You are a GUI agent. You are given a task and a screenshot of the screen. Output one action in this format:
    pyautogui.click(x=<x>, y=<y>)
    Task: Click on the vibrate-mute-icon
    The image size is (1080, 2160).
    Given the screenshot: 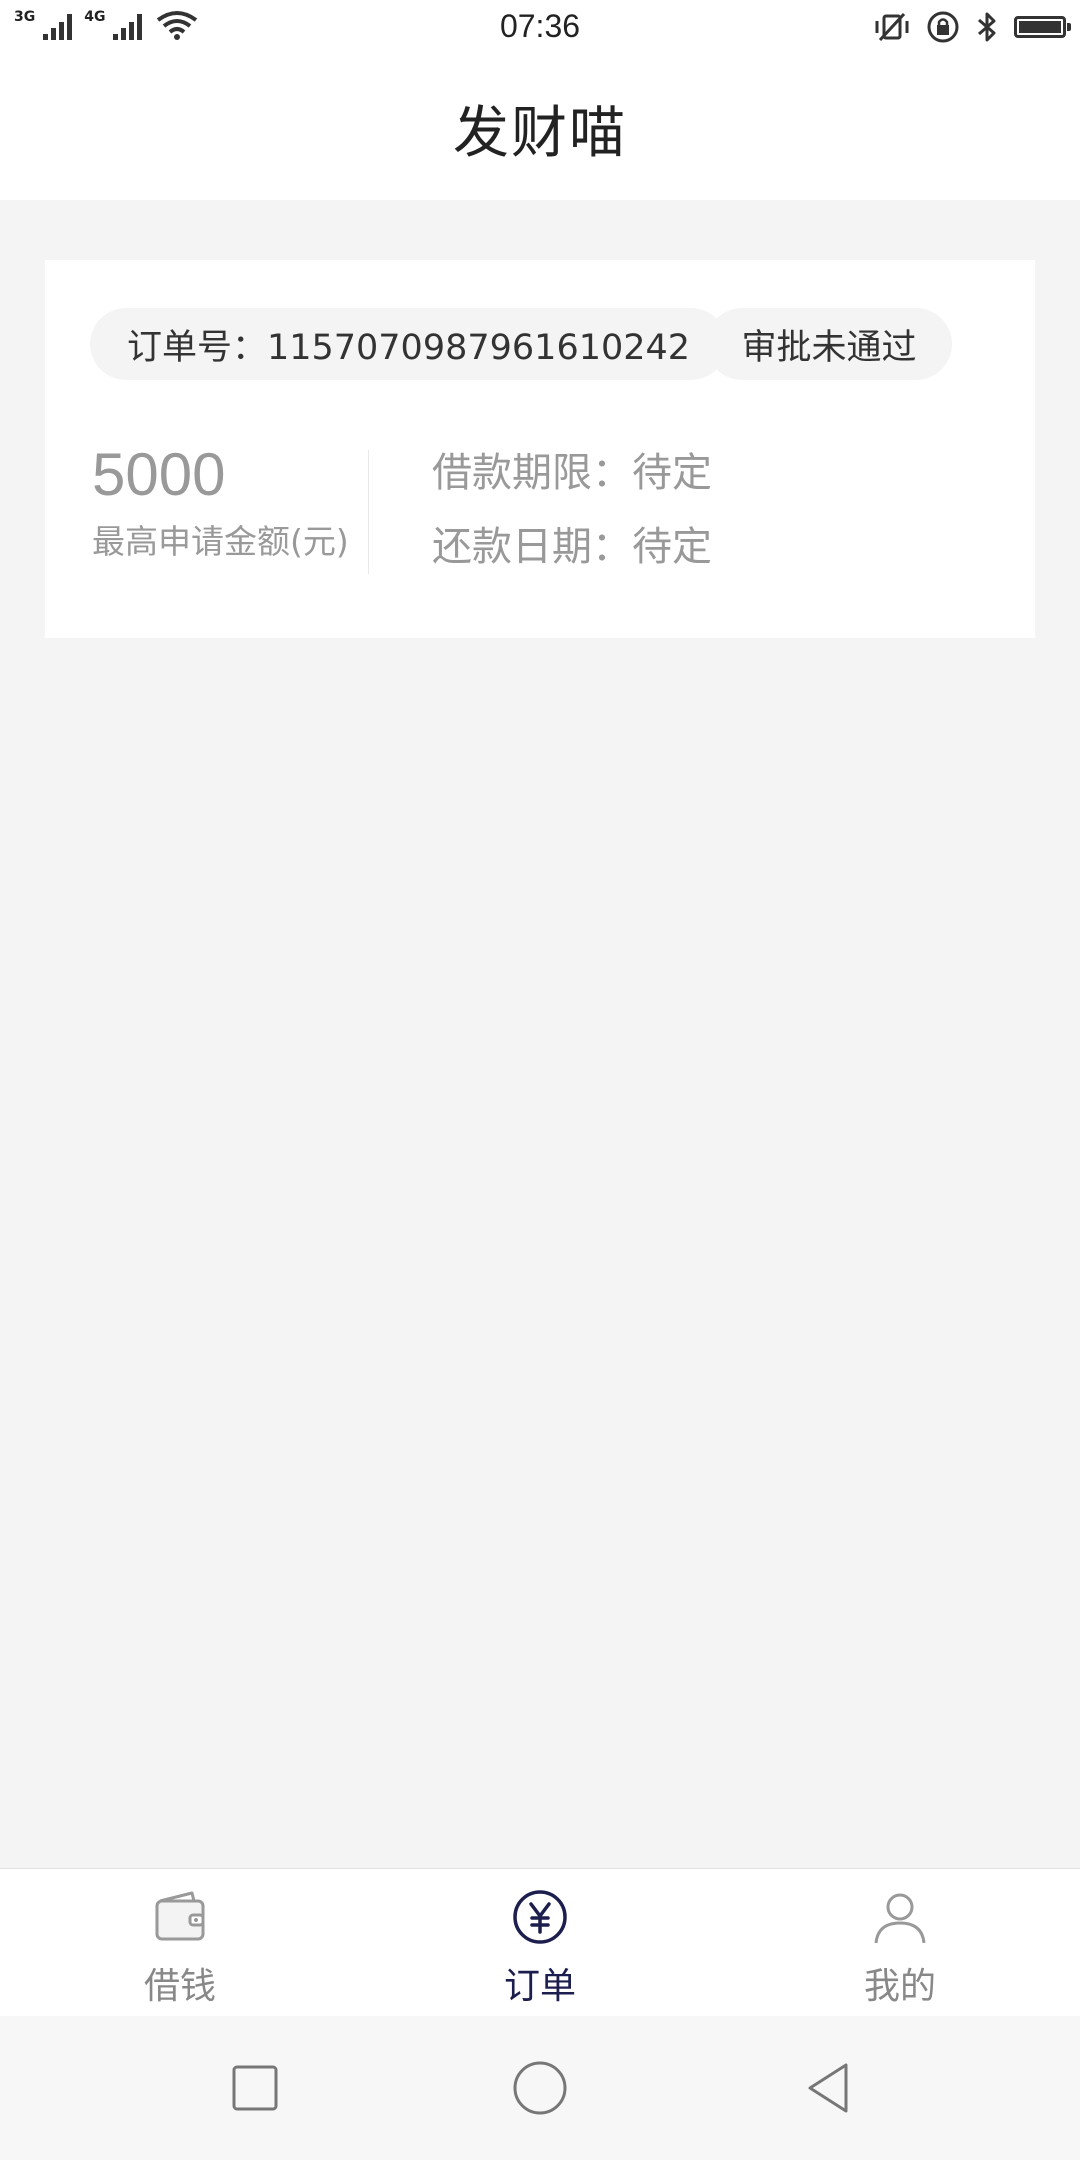 What is the action you would take?
    pyautogui.click(x=892, y=27)
    